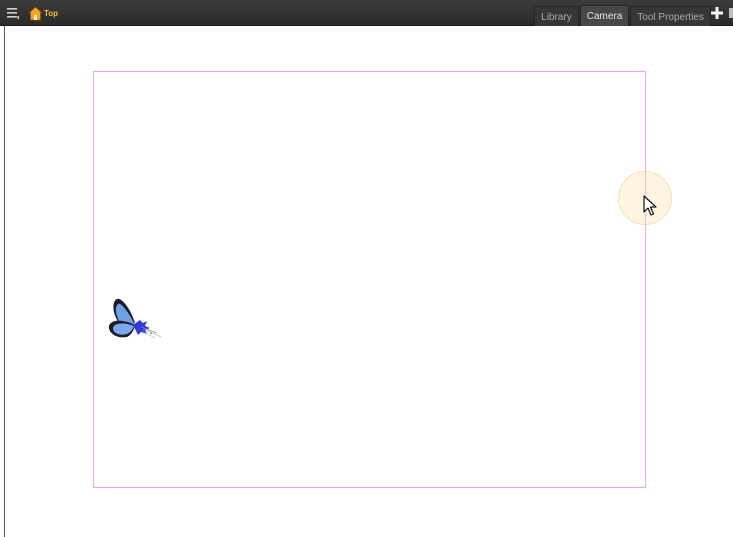 Image resolution: width=733 pixels, height=537 pixels. Describe the element at coordinates (4, 281) in the screenshot. I see `view-border` at that location.